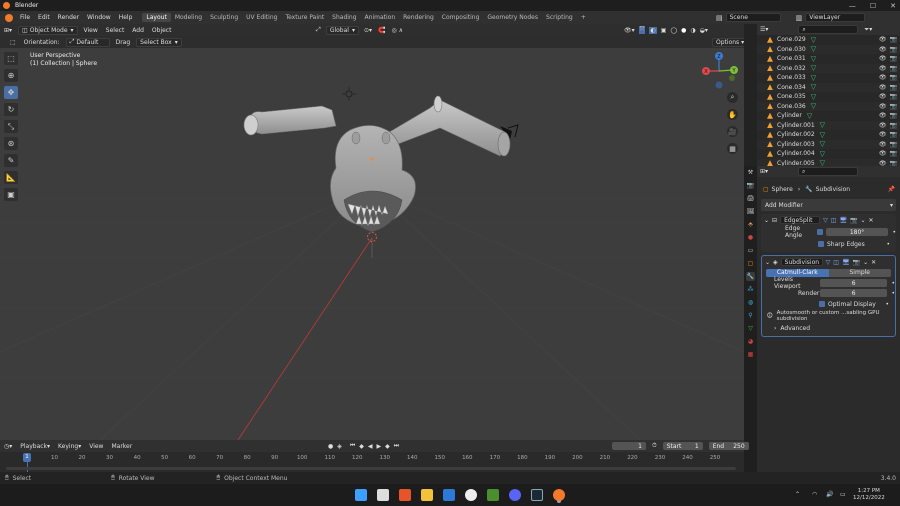 Image resolution: width=900 pixels, height=506 pixels. I want to click on outliner-row: Cone.034 ▽ 👁 📷, so click(828, 87).